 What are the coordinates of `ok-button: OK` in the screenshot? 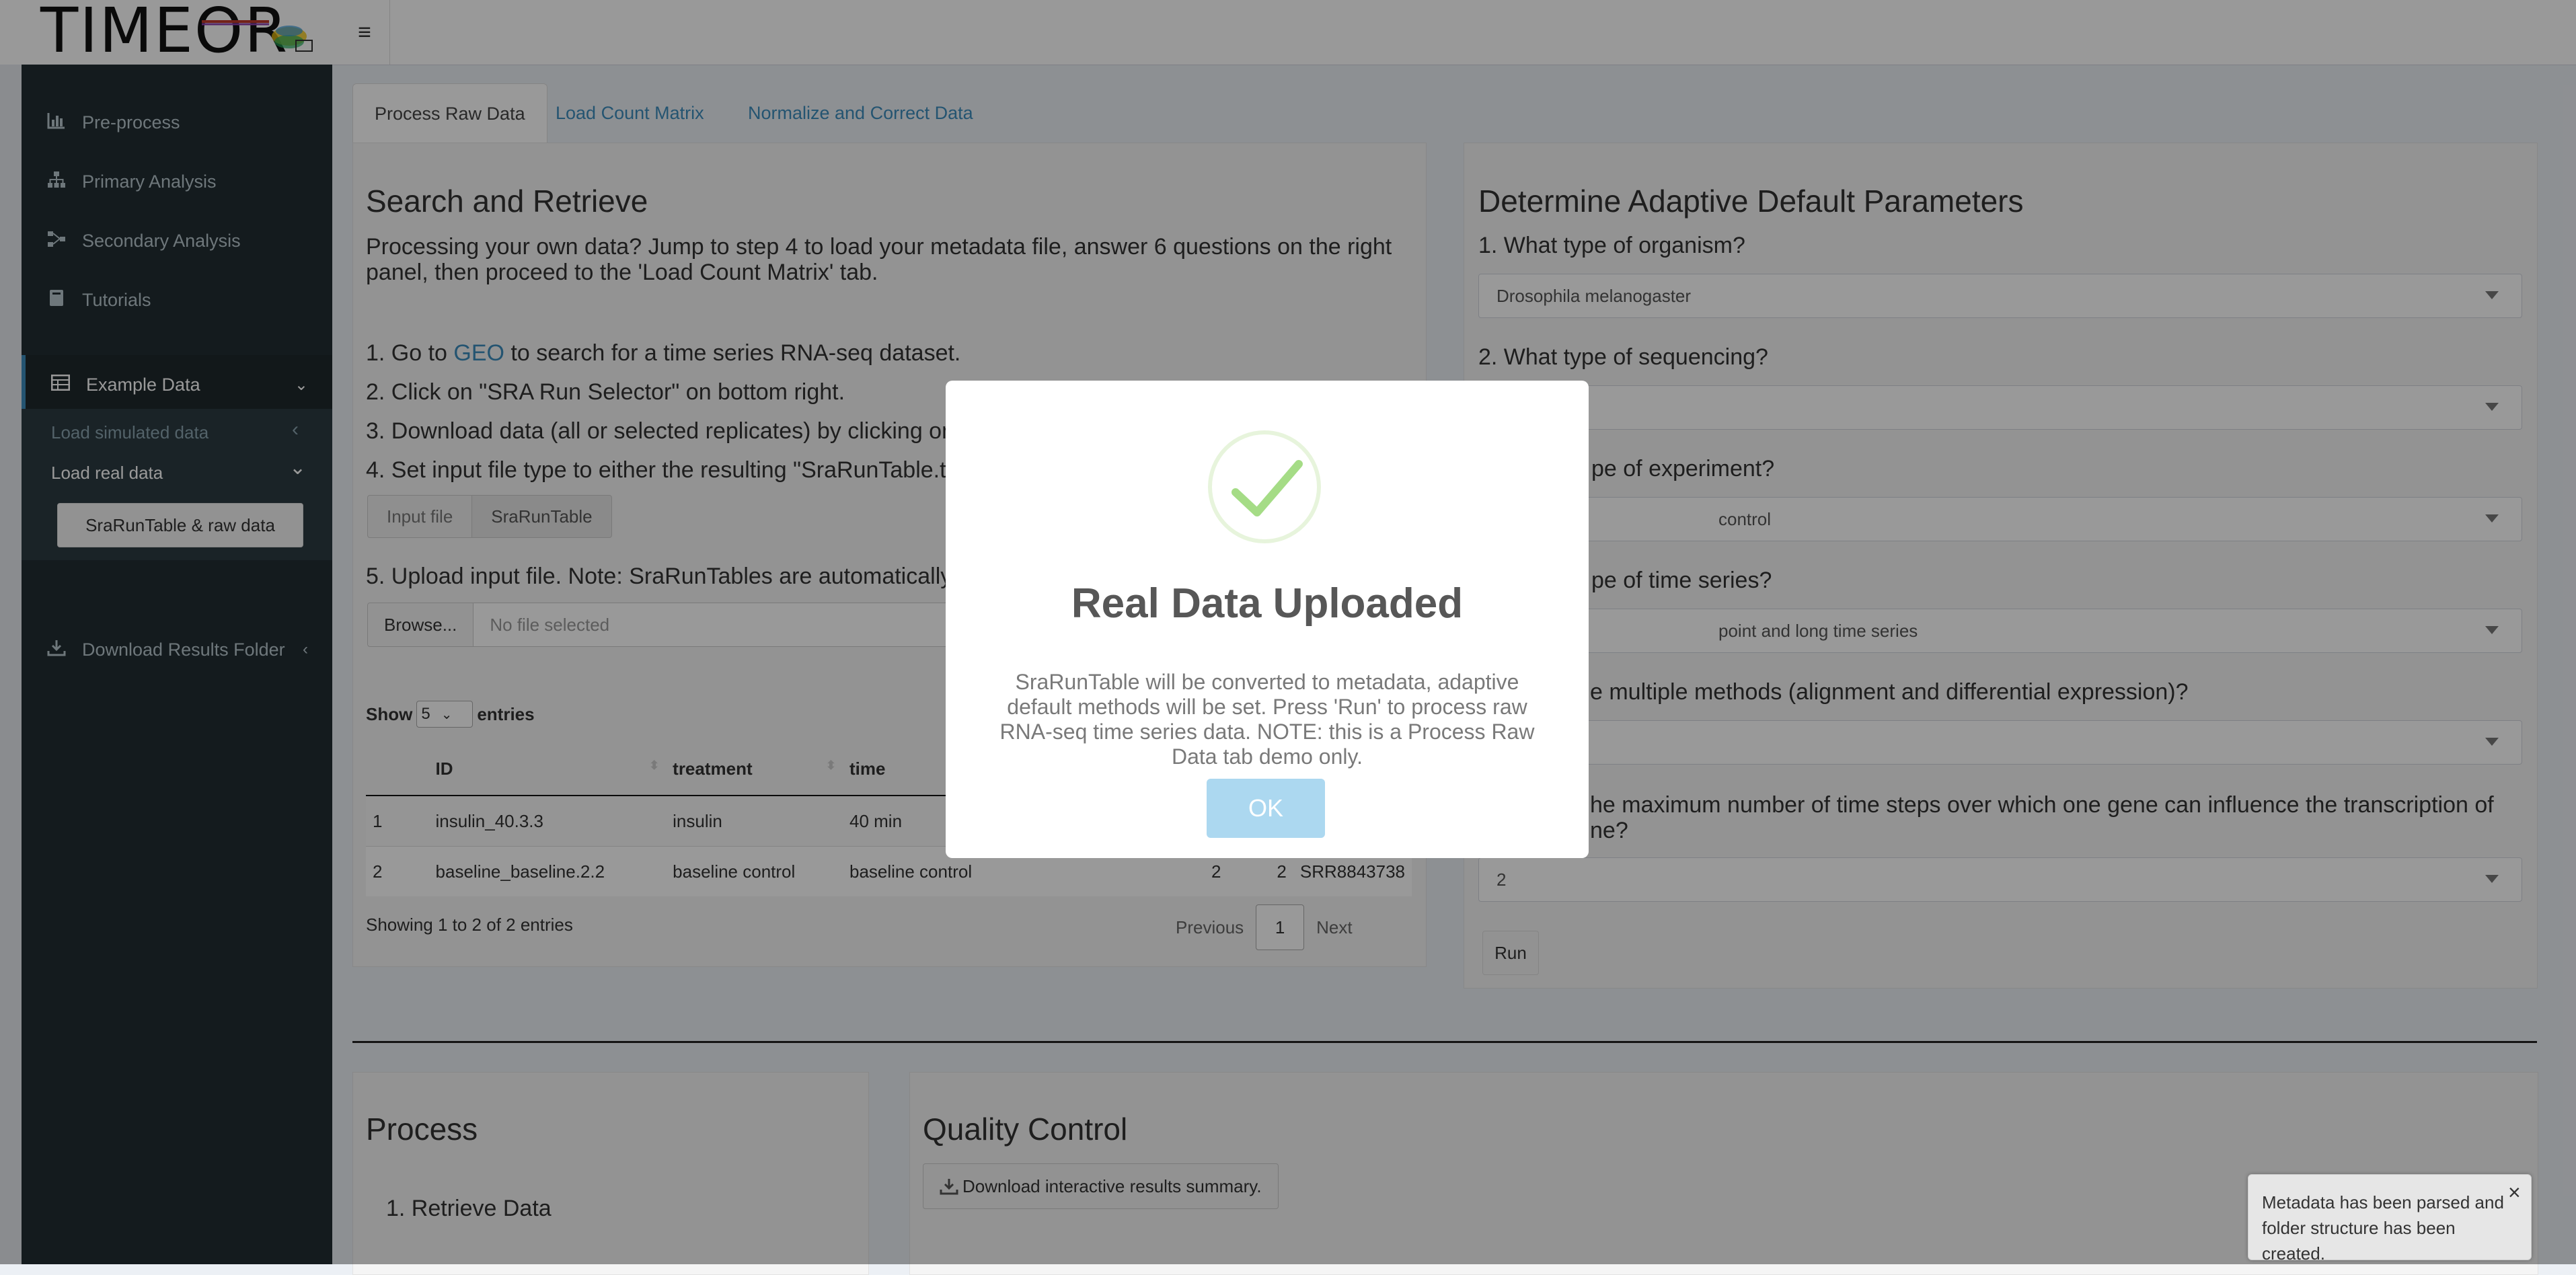 It's located at (1266, 808).